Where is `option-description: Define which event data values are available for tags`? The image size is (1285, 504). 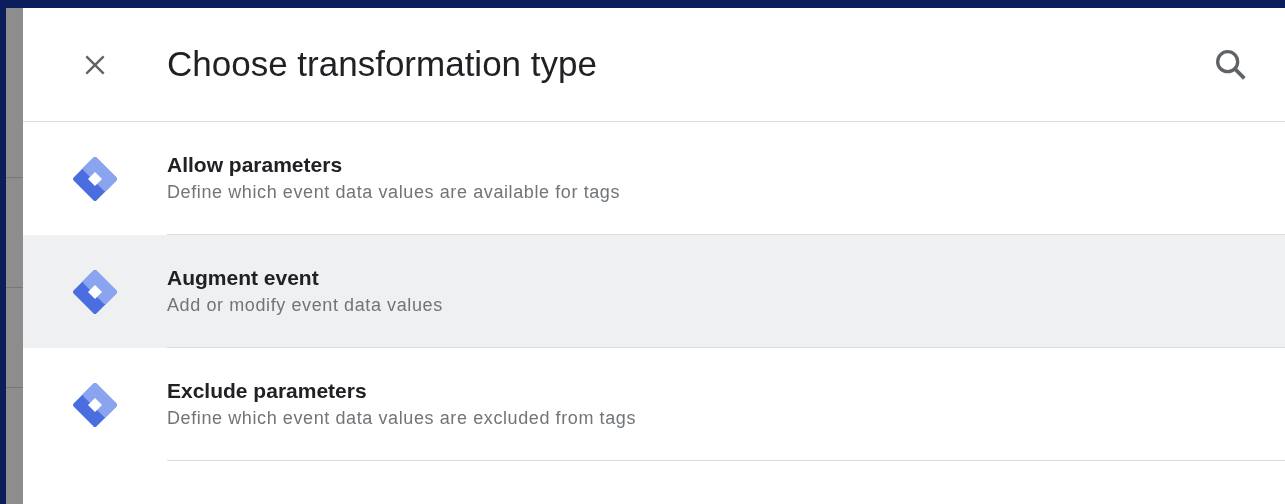 option-description: Define which event data values are available for tags is located at coordinates (394, 192).